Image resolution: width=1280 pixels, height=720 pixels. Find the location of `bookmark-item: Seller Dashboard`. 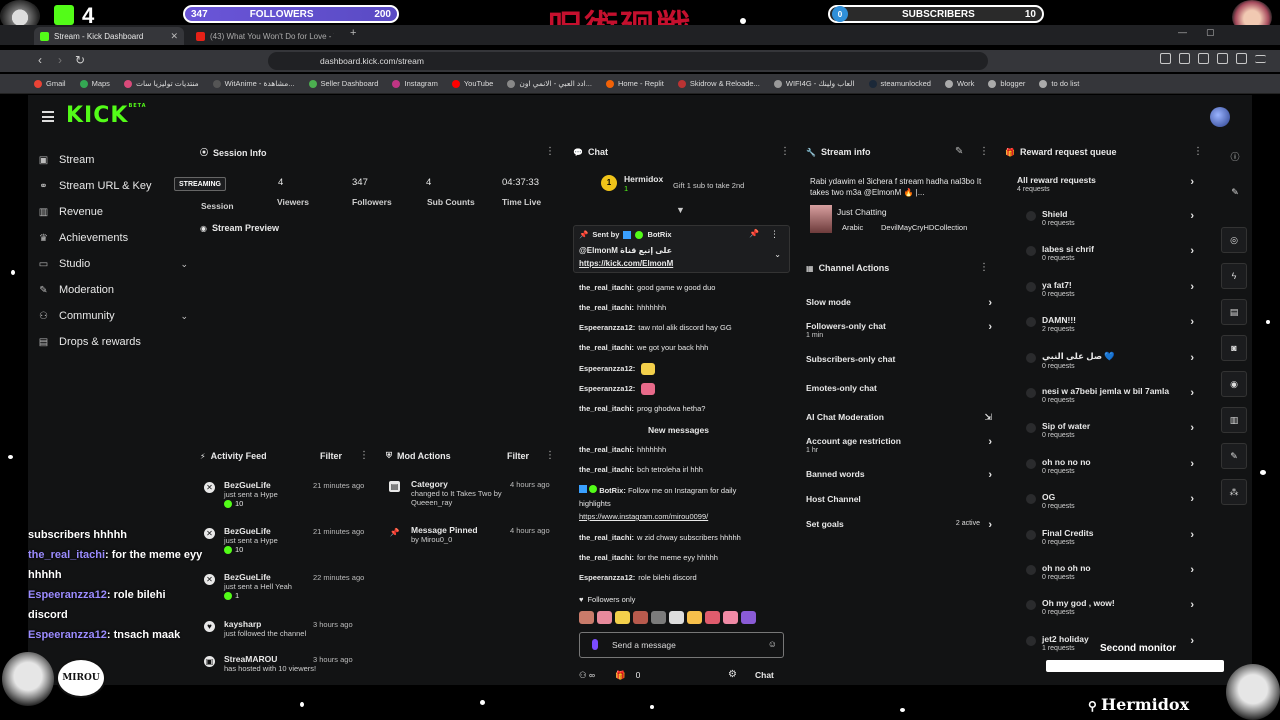

bookmark-item: Seller Dashboard is located at coordinates (343, 83).